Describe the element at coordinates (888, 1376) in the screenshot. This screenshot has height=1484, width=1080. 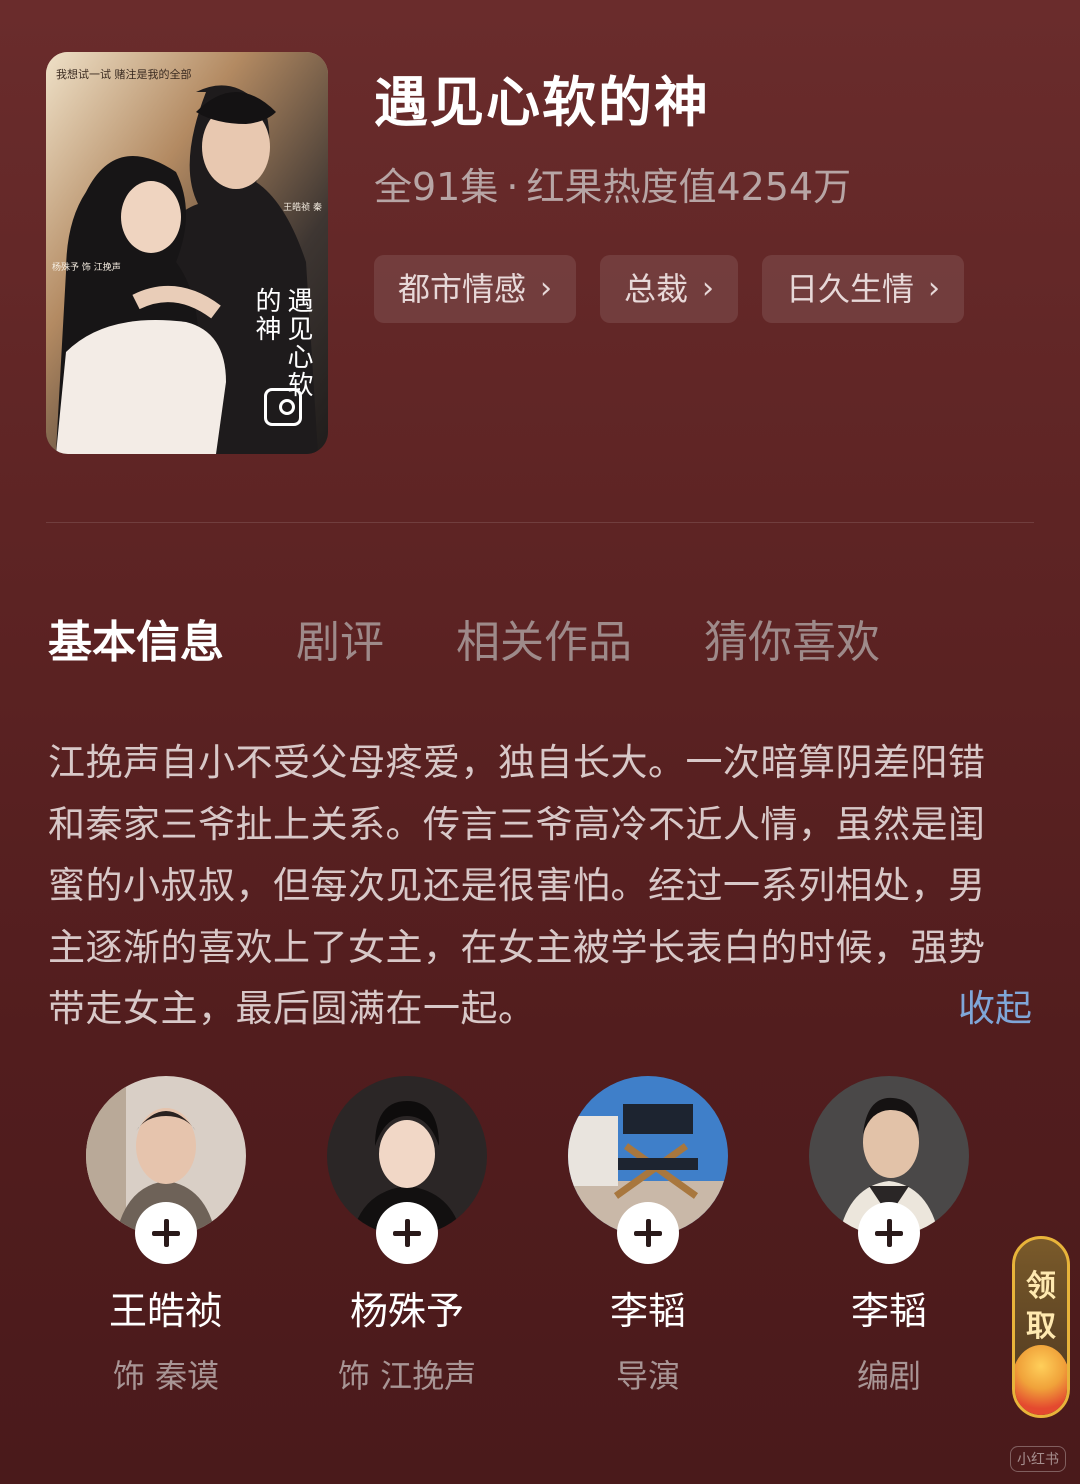
I see `cast-role: 编剧` at that location.